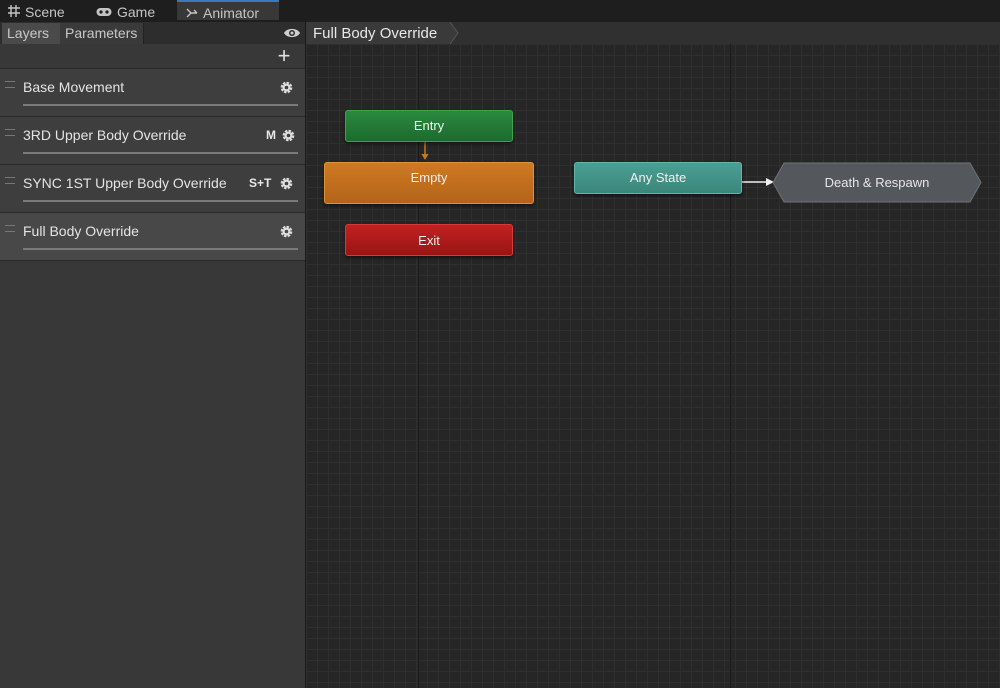 The image size is (1000, 688). What do you see at coordinates (454, 33) in the screenshot?
I see `breadcrumb-arrow-icon` at bounding box center [454, 33].